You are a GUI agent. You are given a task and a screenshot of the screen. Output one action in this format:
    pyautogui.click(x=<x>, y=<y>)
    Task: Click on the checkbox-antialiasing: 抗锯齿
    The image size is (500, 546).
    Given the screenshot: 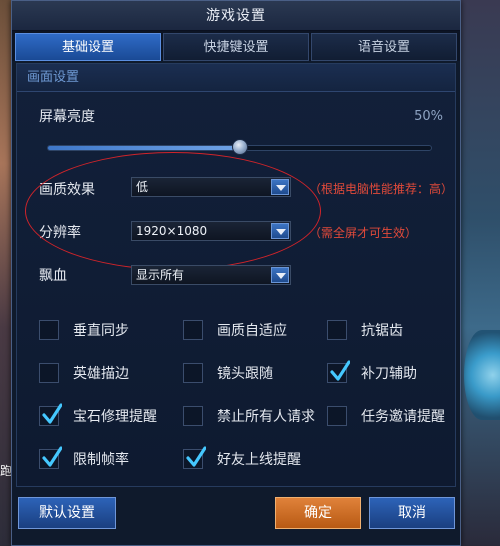 What is the action you would take?
    pyautogui.click(x=365, y=330)
    